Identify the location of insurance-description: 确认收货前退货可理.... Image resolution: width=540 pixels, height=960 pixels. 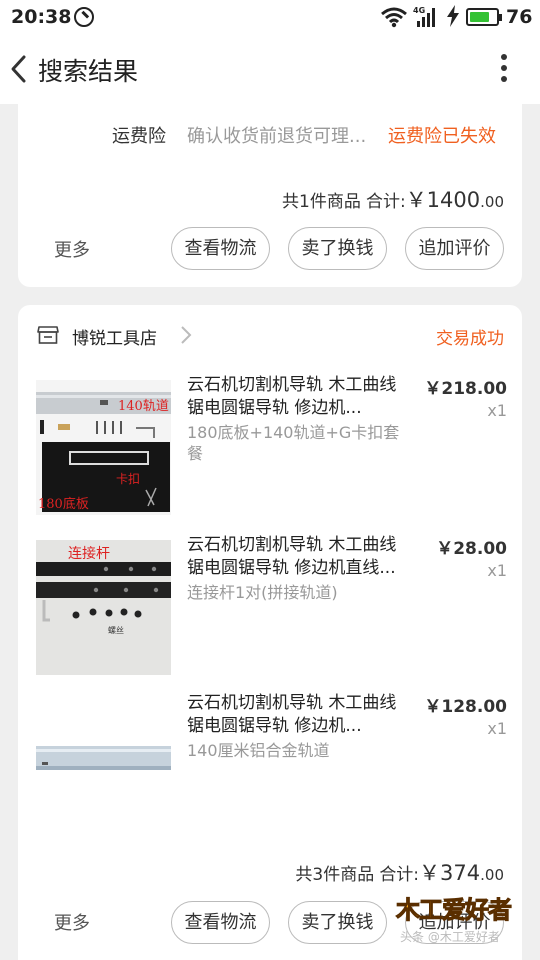
(277, 136).